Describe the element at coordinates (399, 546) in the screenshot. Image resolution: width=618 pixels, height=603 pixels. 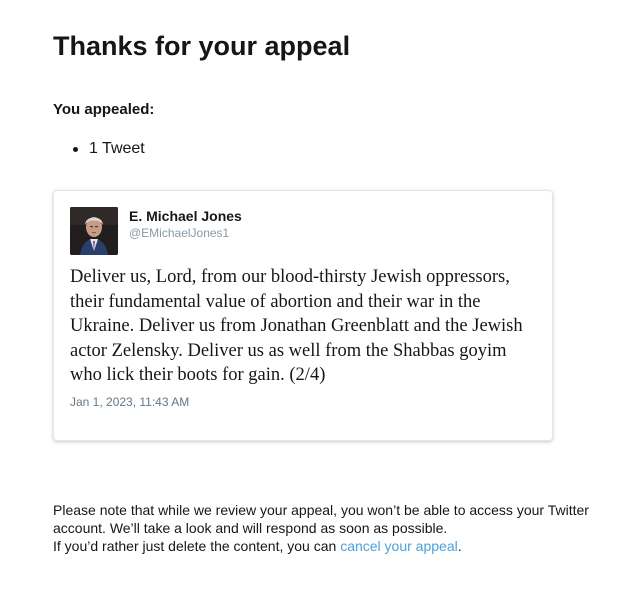
I see `cancel-appeal-link: cancel your appeal` at that location.